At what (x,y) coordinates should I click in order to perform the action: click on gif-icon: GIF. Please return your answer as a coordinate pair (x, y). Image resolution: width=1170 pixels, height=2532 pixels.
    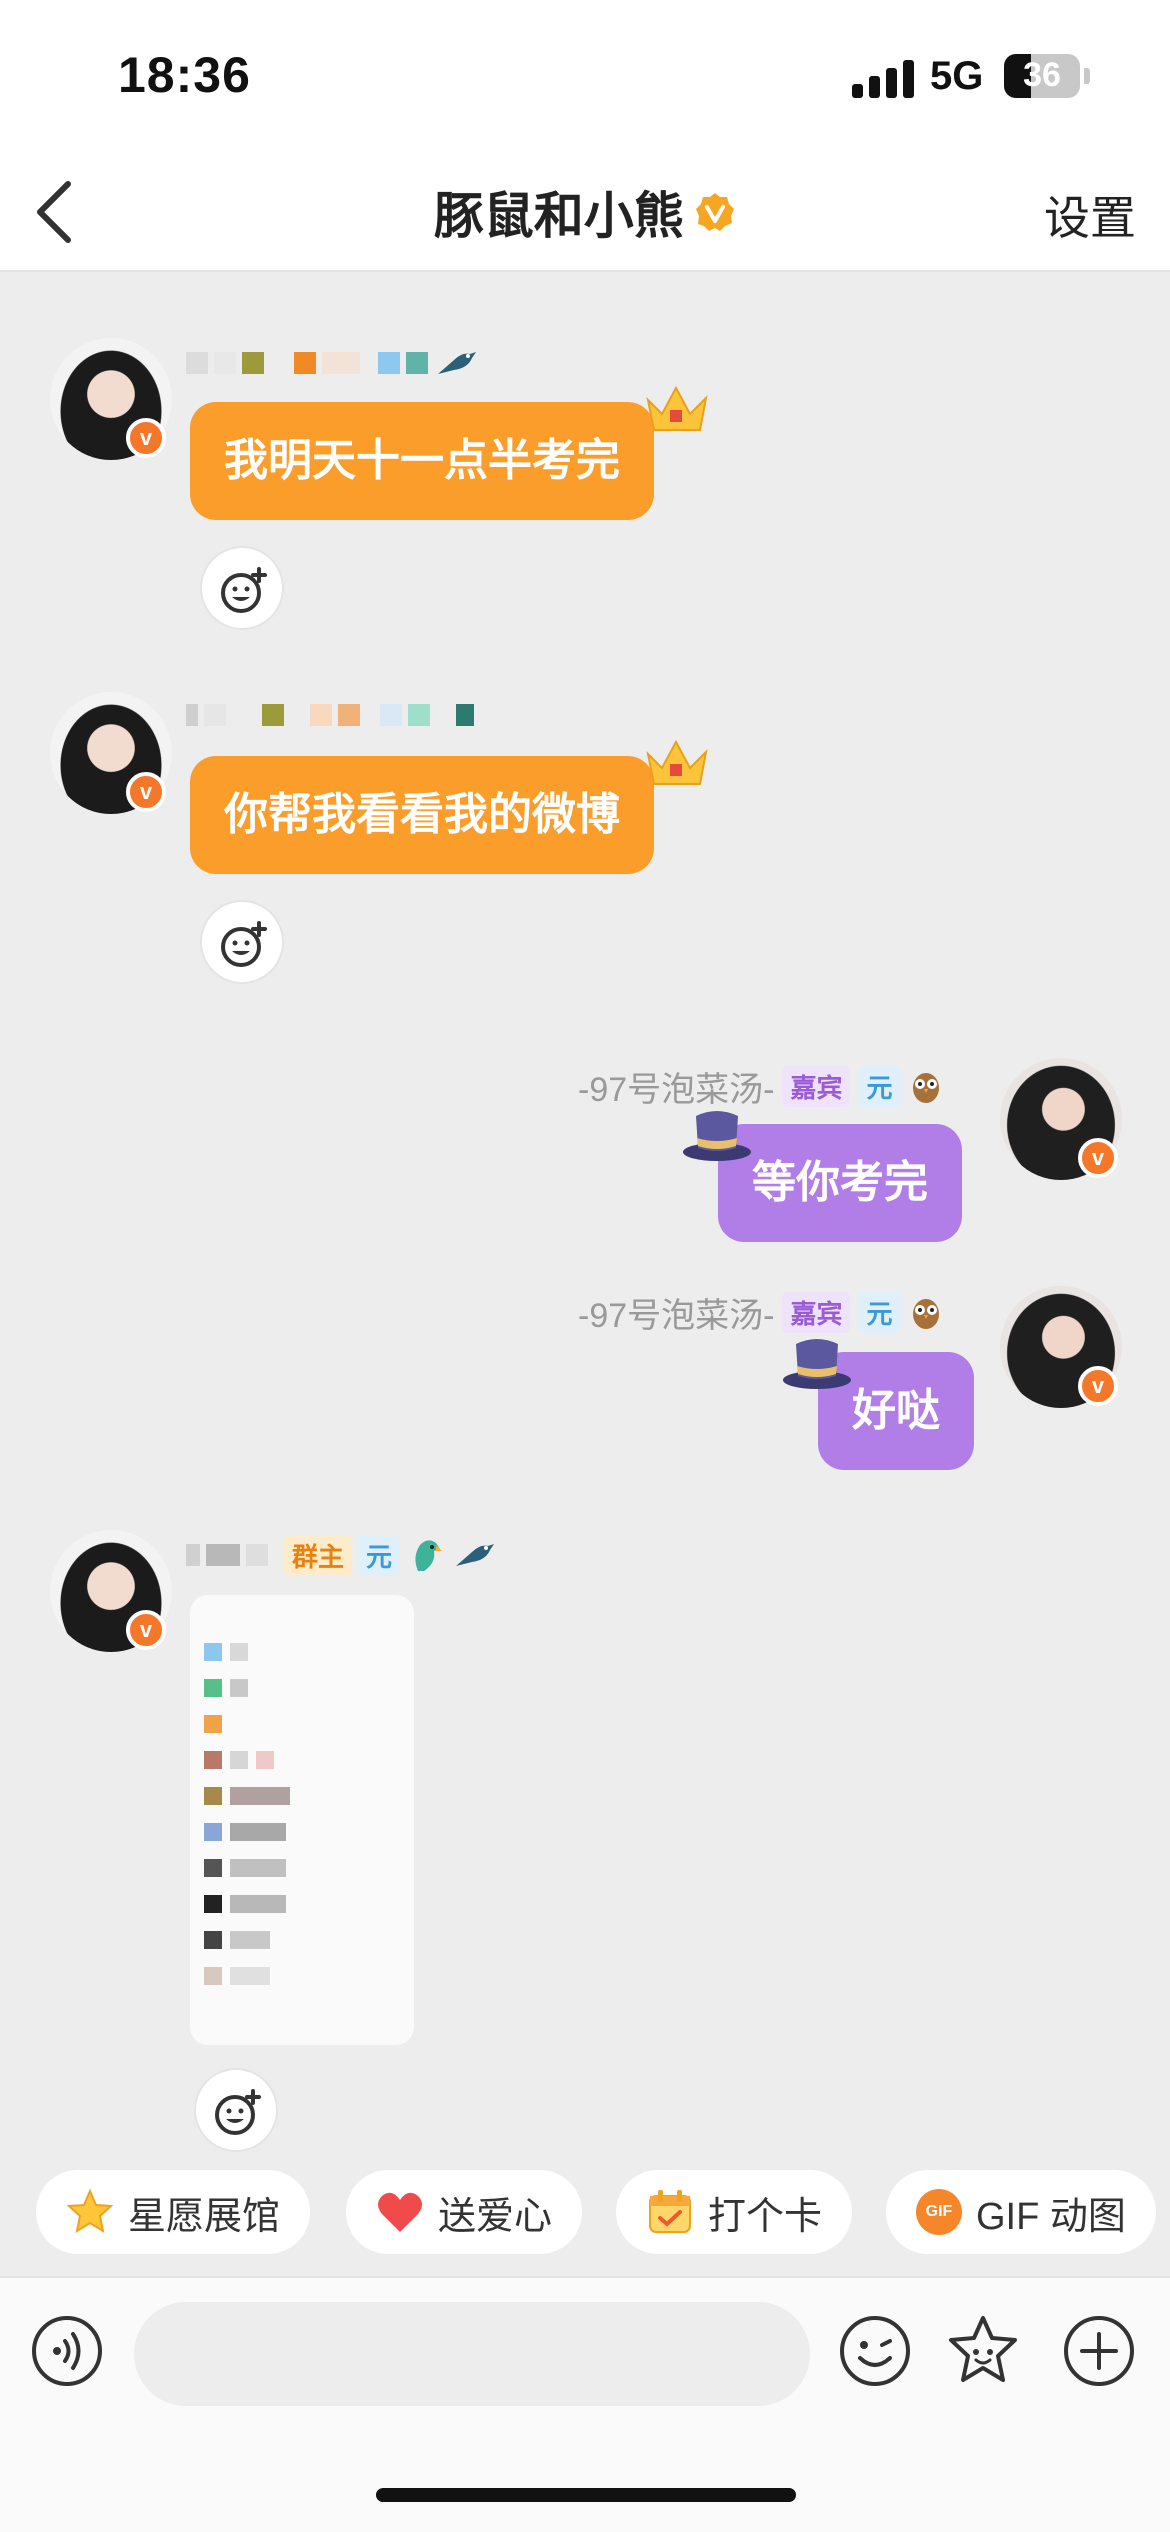
    Looking at the image, I should click on (939, 2212).